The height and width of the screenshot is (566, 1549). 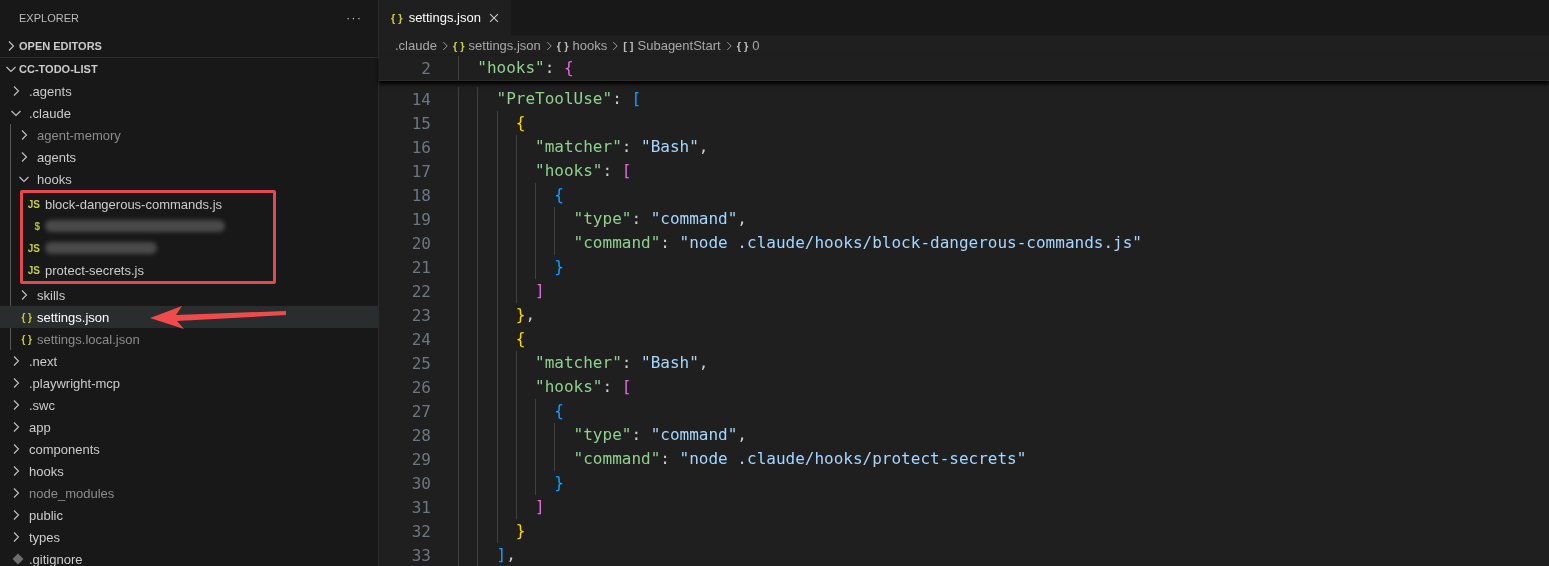 I want to click on folder-item: node_modules, so click(x=189, y=493).